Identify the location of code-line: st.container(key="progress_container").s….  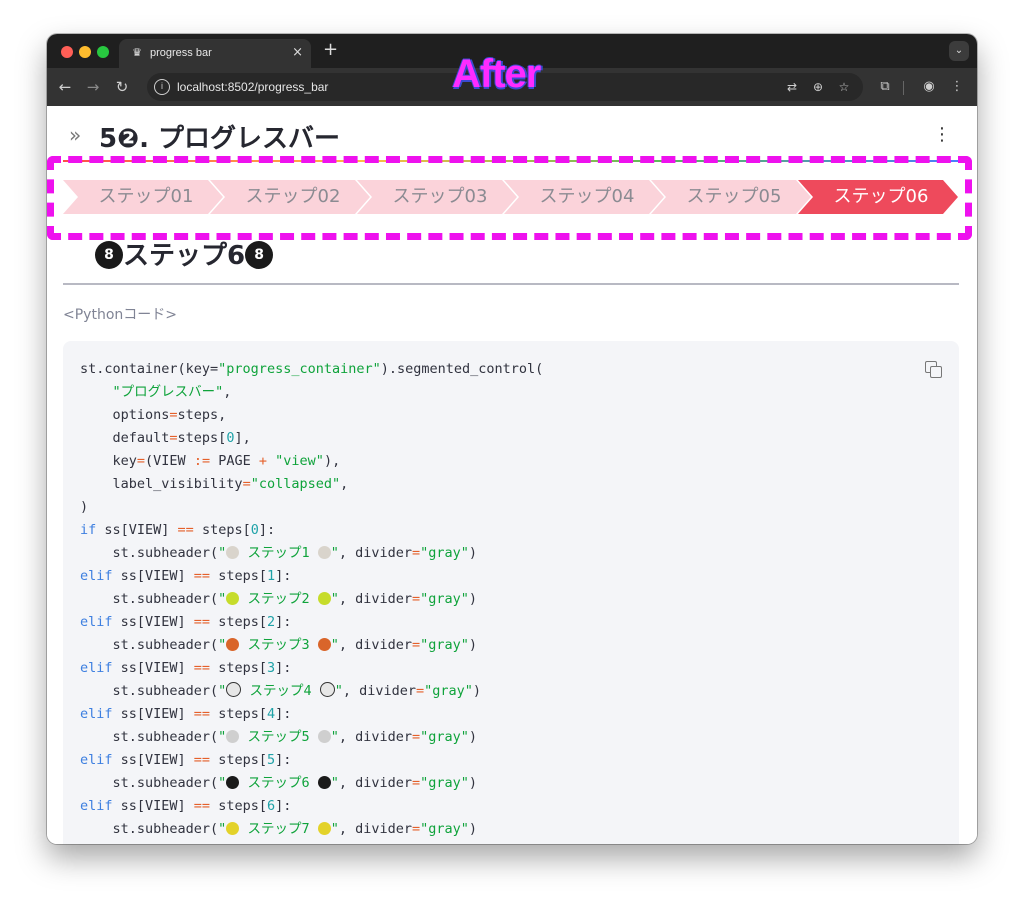
(312, 369).